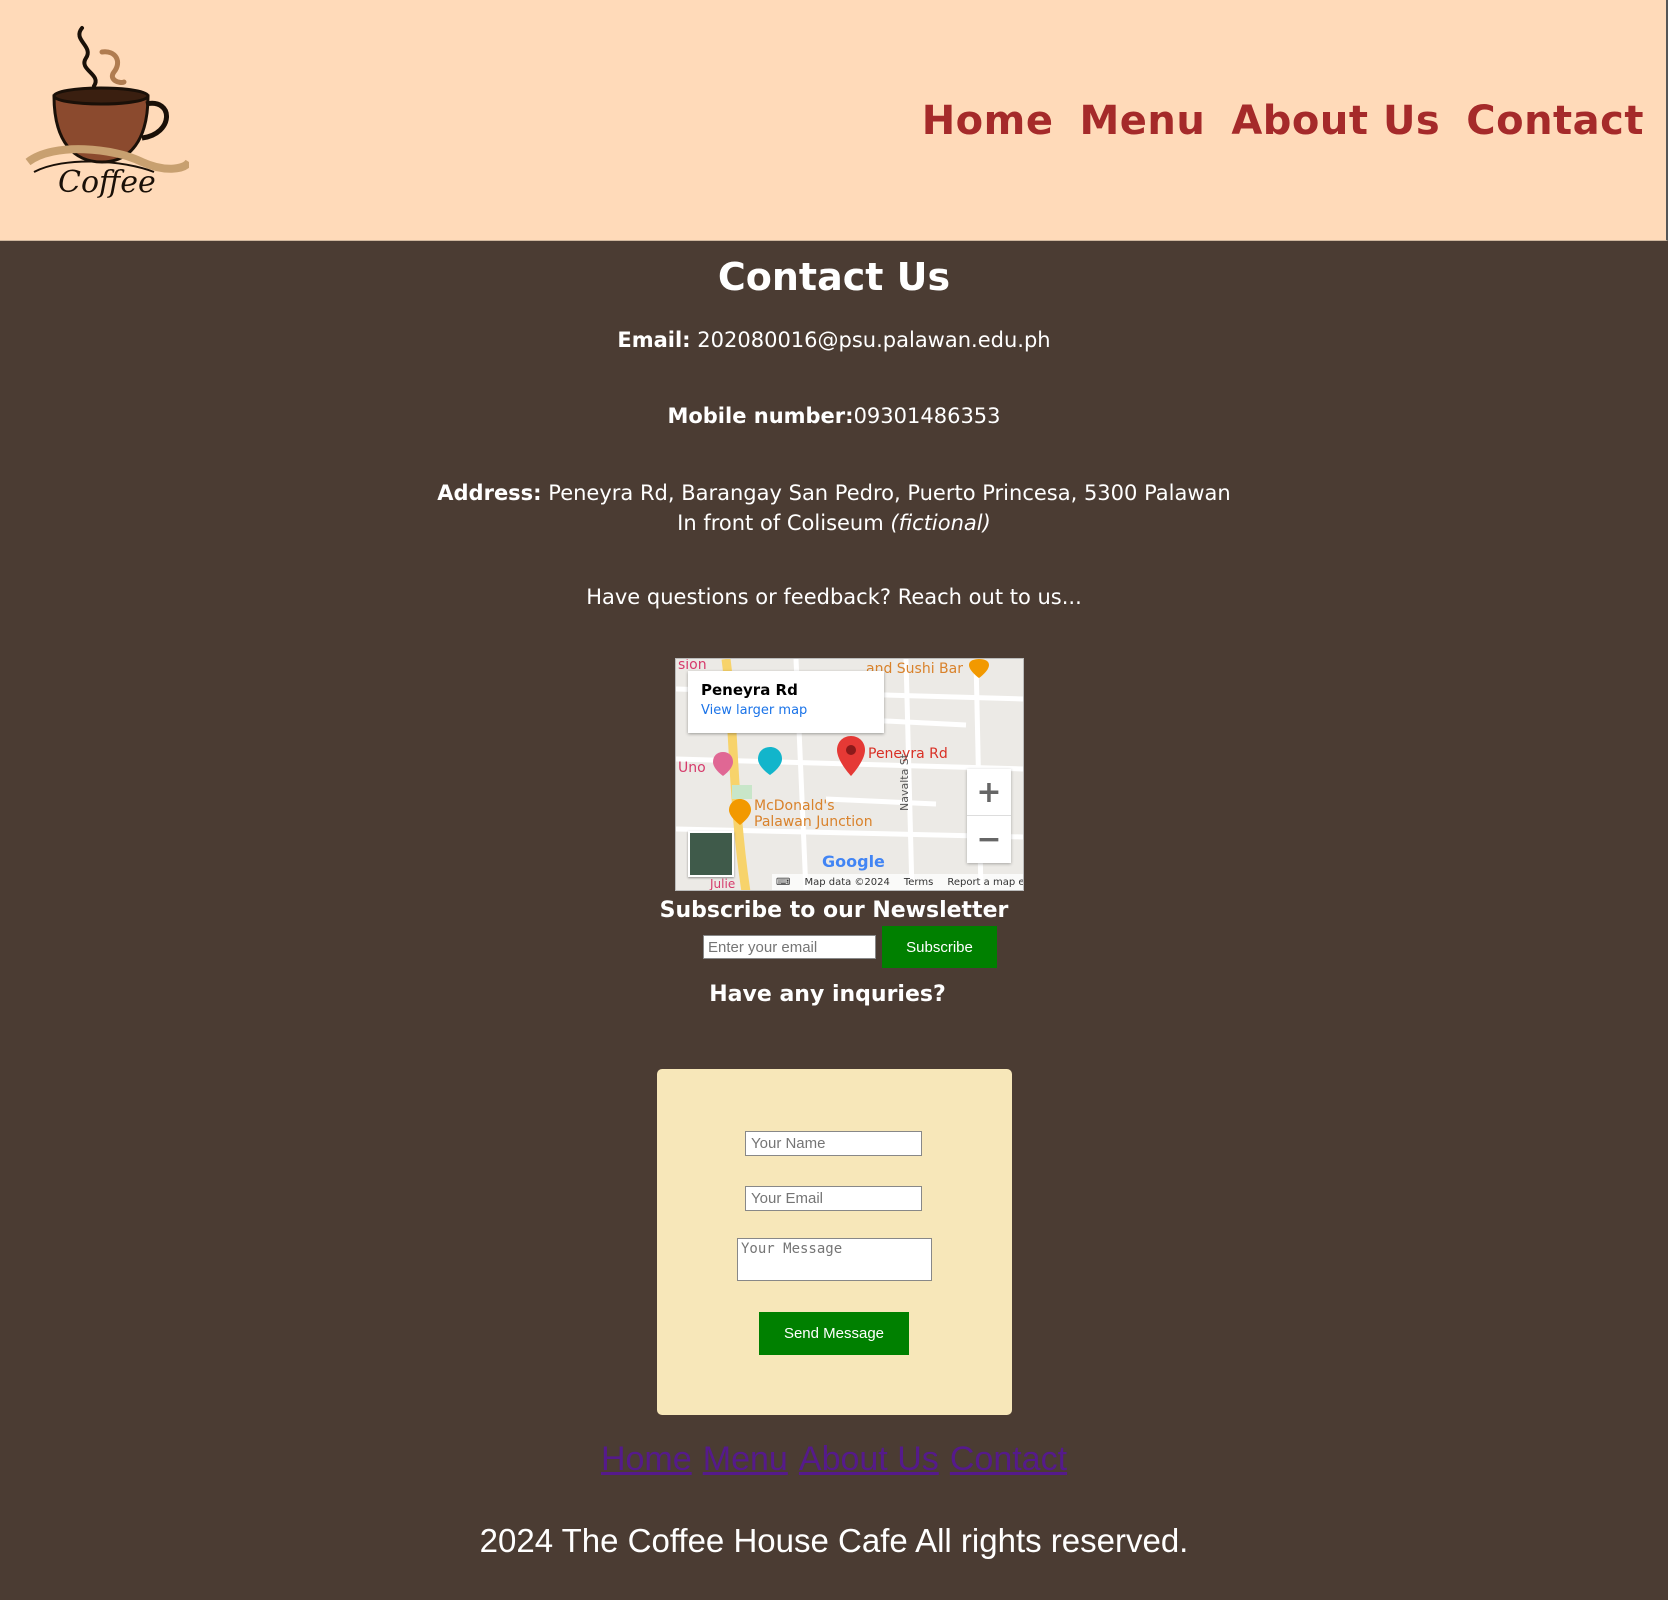 The height and width of the screenshot is (1600, 1668). Describe the element at coordinates (904, 782) in the screenshot. I see `map-street-label: Navalta St` at that location.